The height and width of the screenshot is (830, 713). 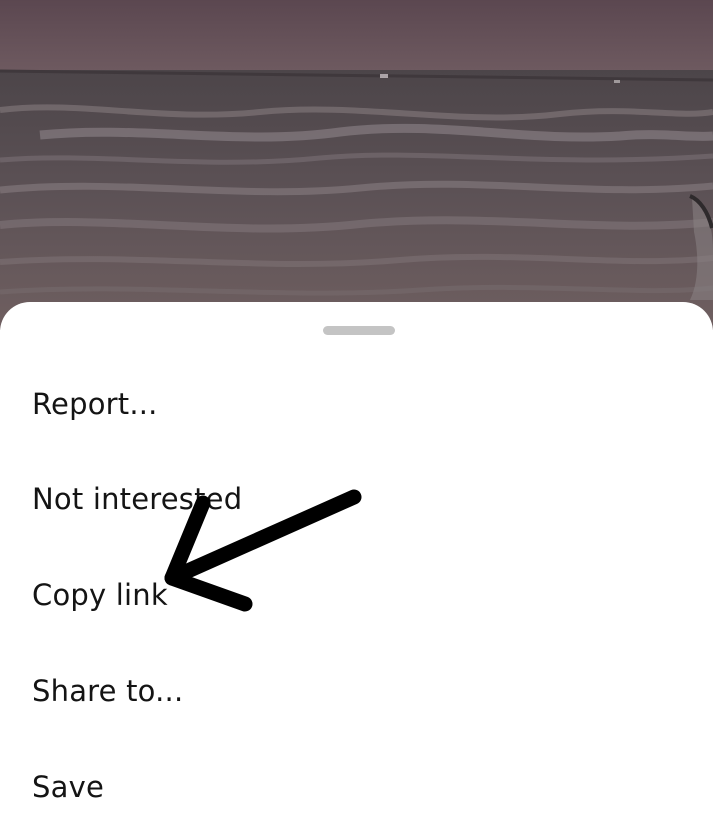 What do you see at coordinates (137, 499) in the screenshot?
I see `menu-item-label: Not interested` at bounding box center [137, 499].